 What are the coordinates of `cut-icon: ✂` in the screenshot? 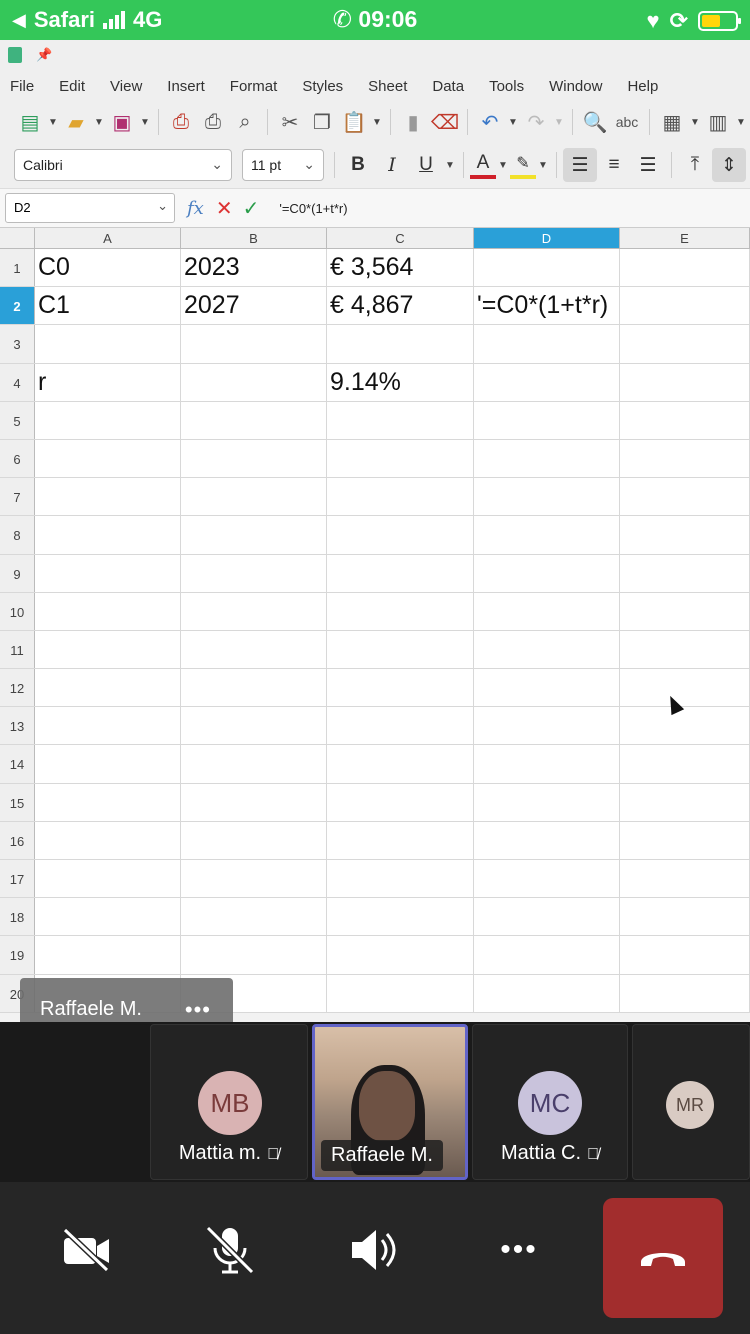 It's located at (290, 122).